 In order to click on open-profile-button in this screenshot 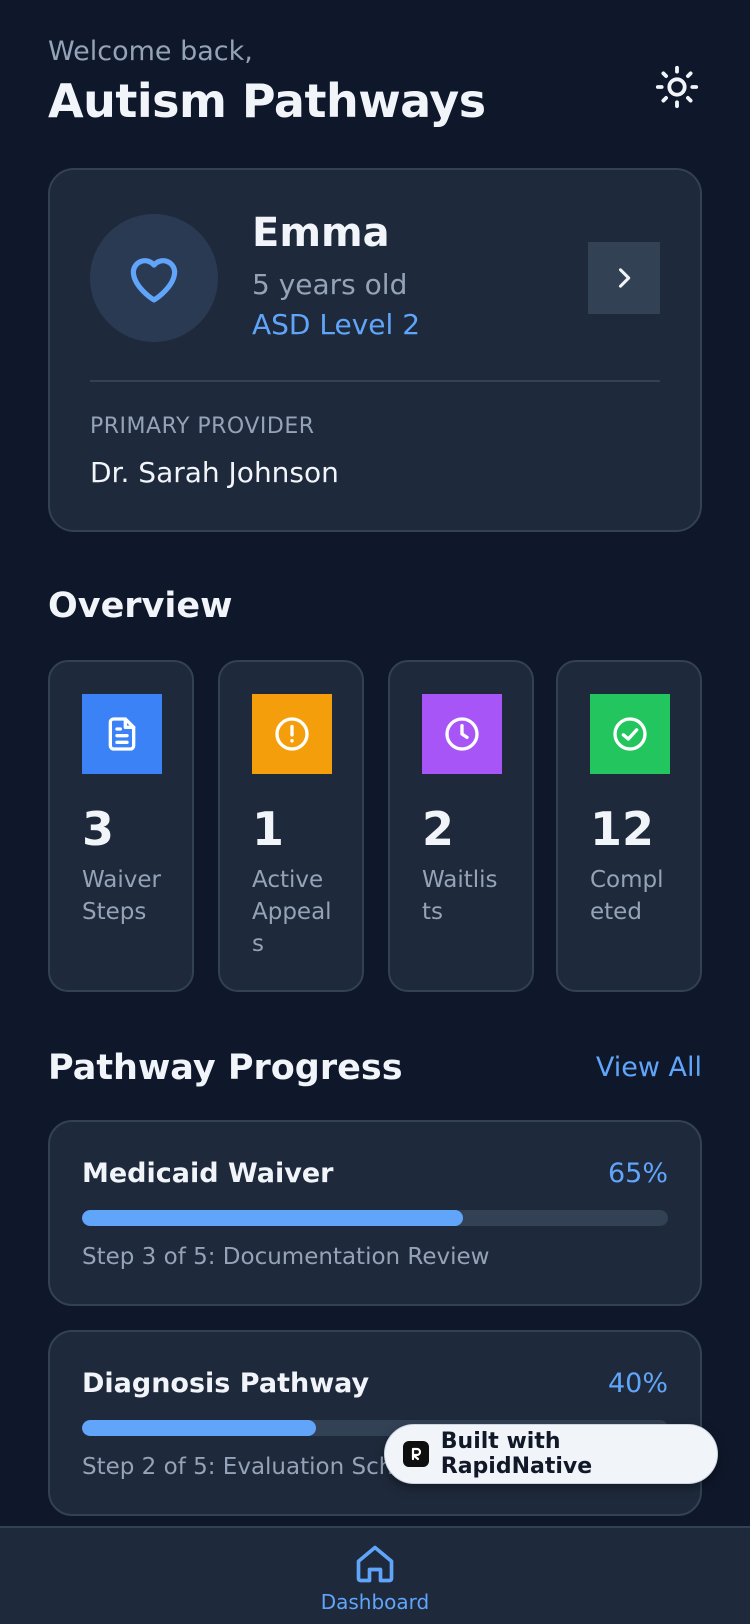, I will do `click(624, 278)`.